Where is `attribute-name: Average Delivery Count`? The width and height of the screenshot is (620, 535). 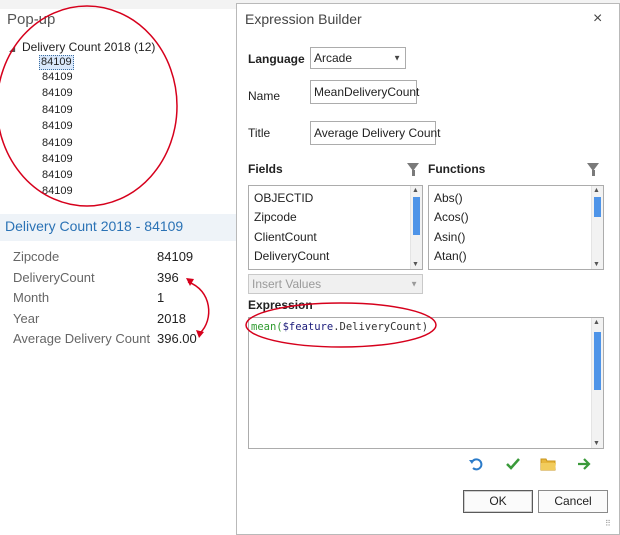
attribute-name: Average Delivery Count is located at coordinates (82, 338).